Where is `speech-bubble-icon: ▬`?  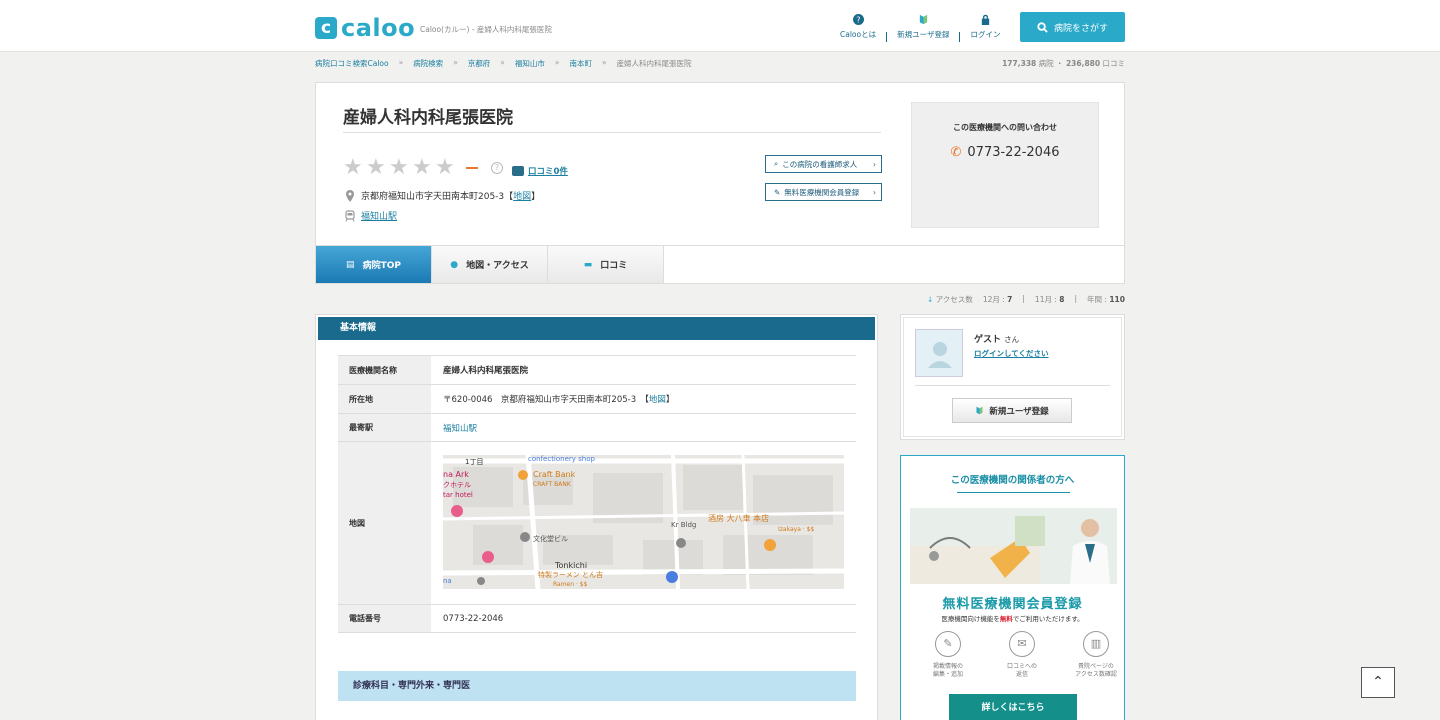 speech-bubble-icon: ▬ is located at coordinates (588, 264).